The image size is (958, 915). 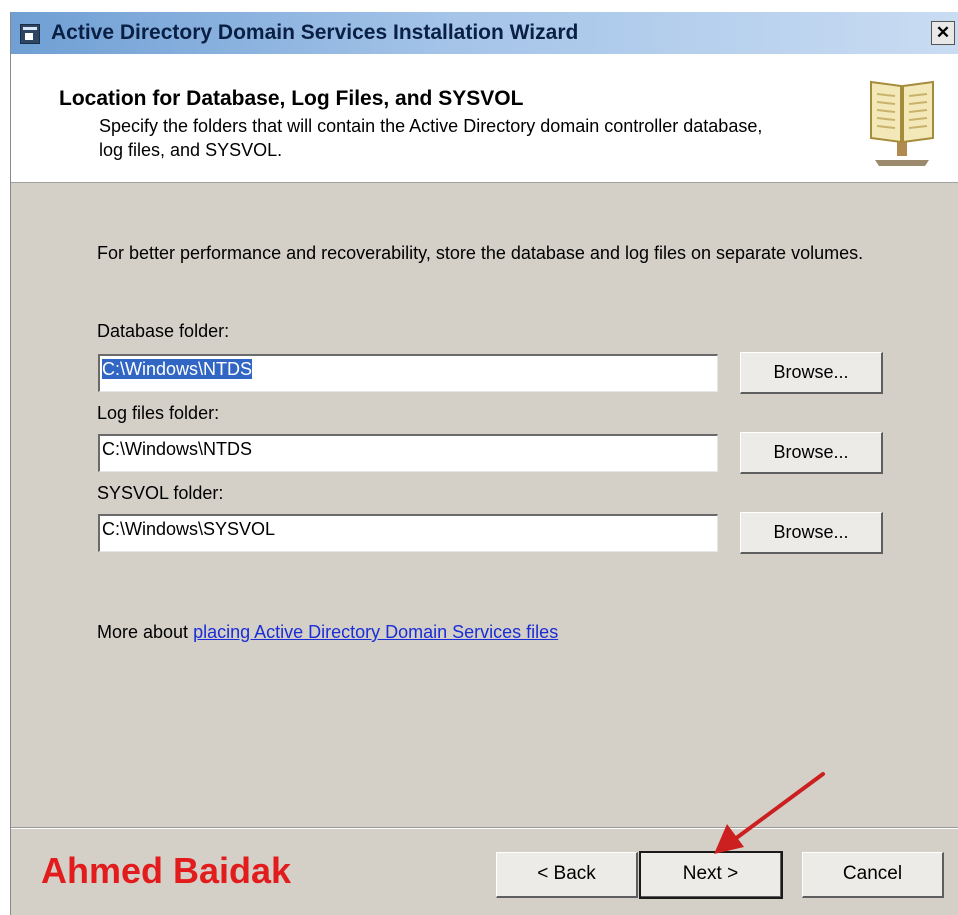 I want to click on log-folder-value: C:\Windows\NTDS, so click(x=177, y=449).